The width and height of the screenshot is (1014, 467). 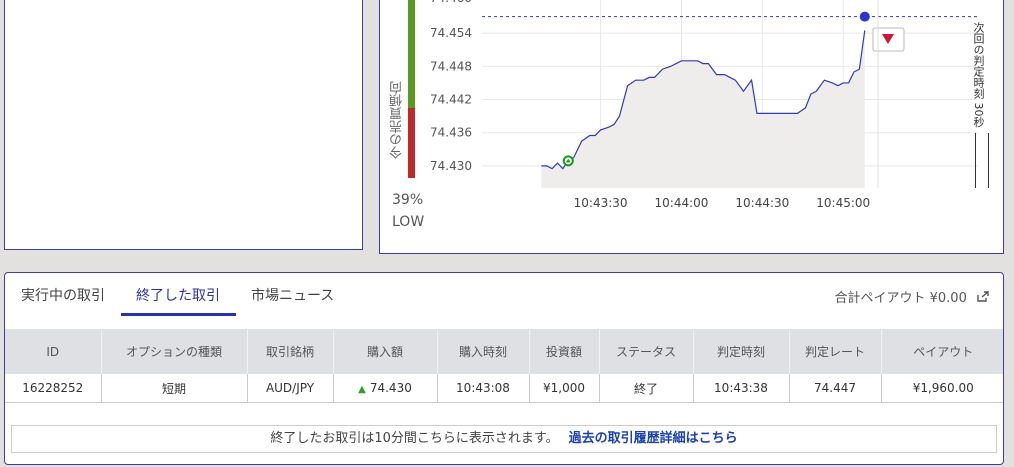 I want to click on y-tick-label: 74.448, so click(x=451, y=66).